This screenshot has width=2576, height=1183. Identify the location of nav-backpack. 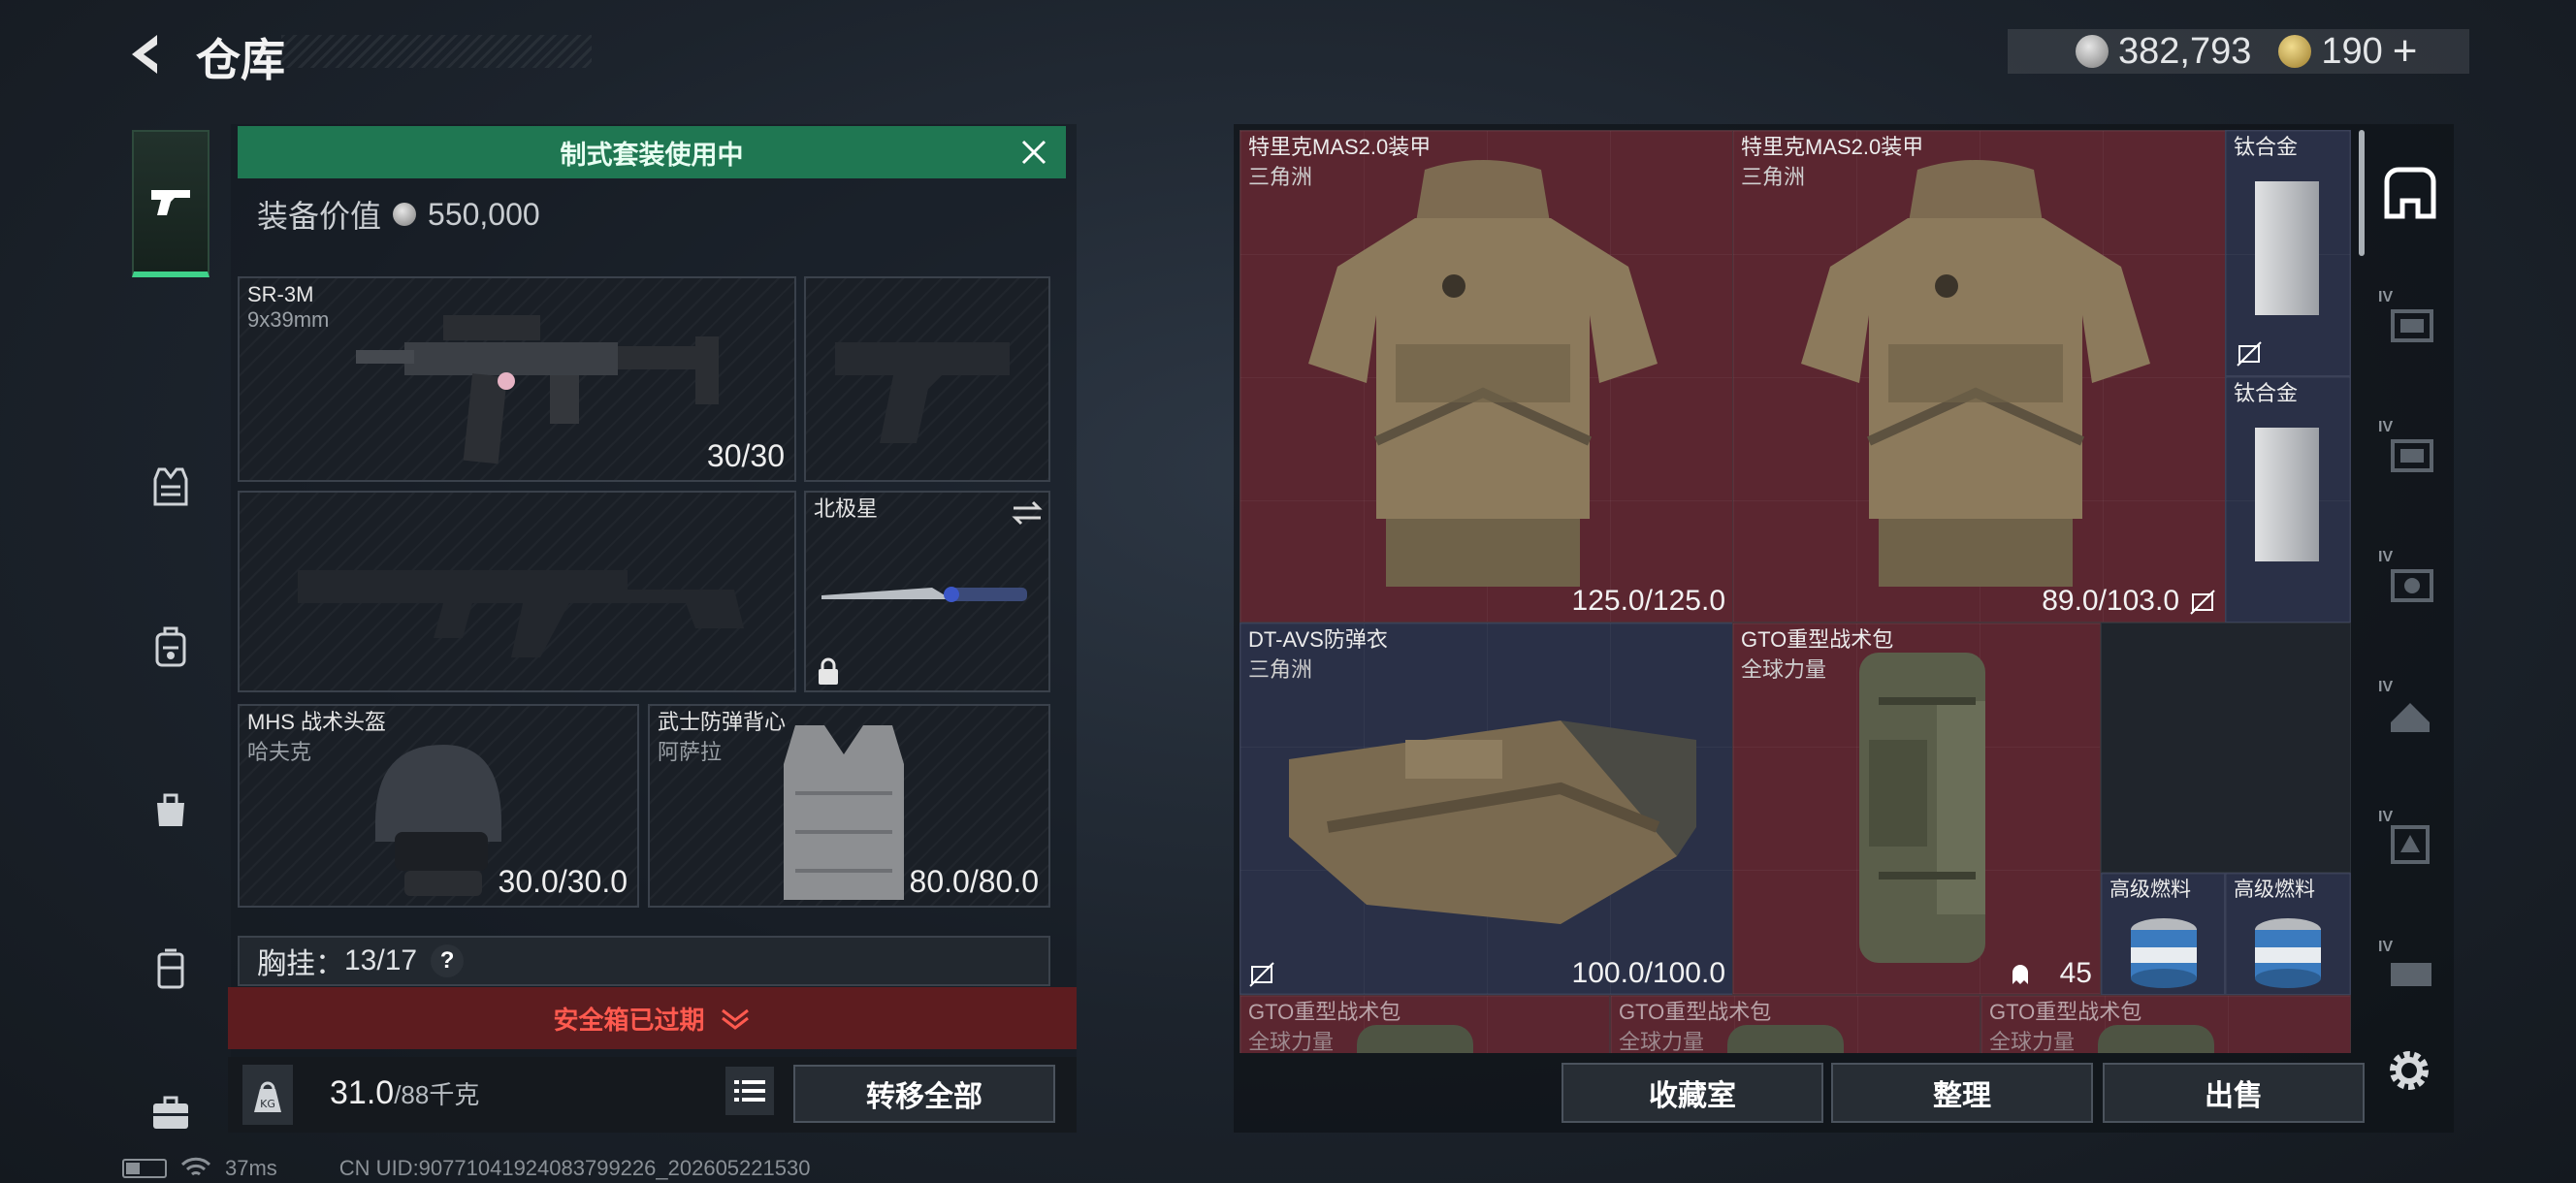
(170, 647).